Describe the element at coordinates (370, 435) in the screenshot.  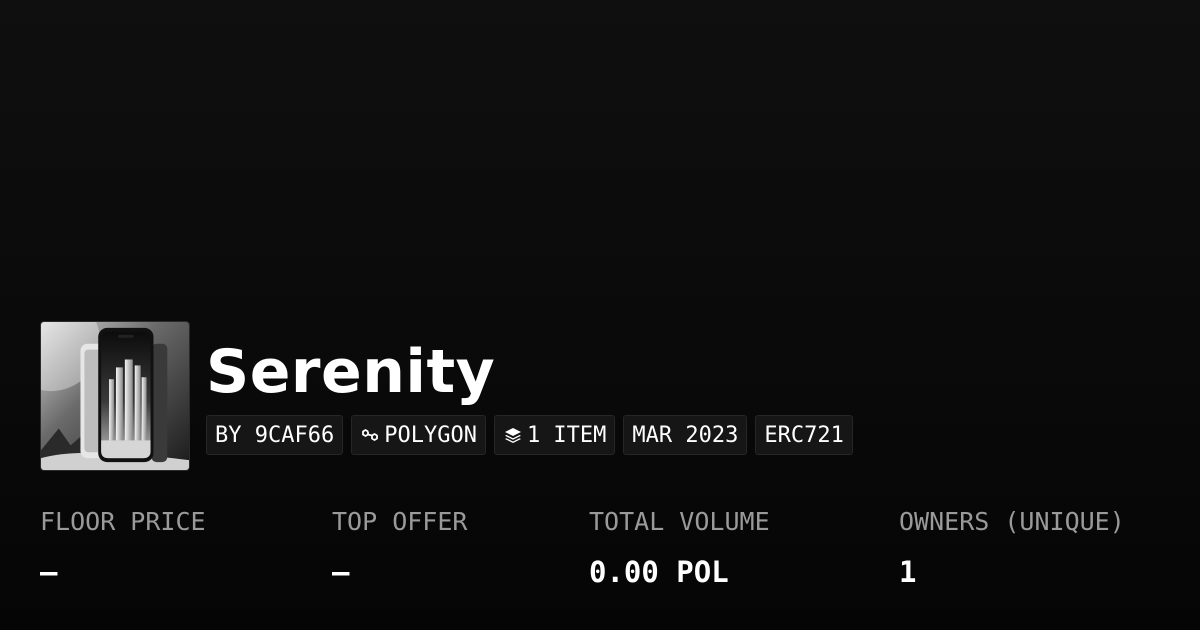
I see `polygon-icon` at that location.